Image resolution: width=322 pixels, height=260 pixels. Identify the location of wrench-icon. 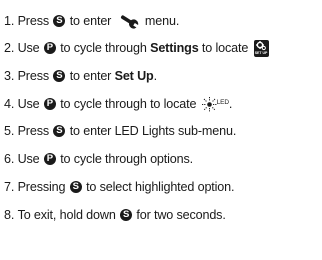
(129, 21).